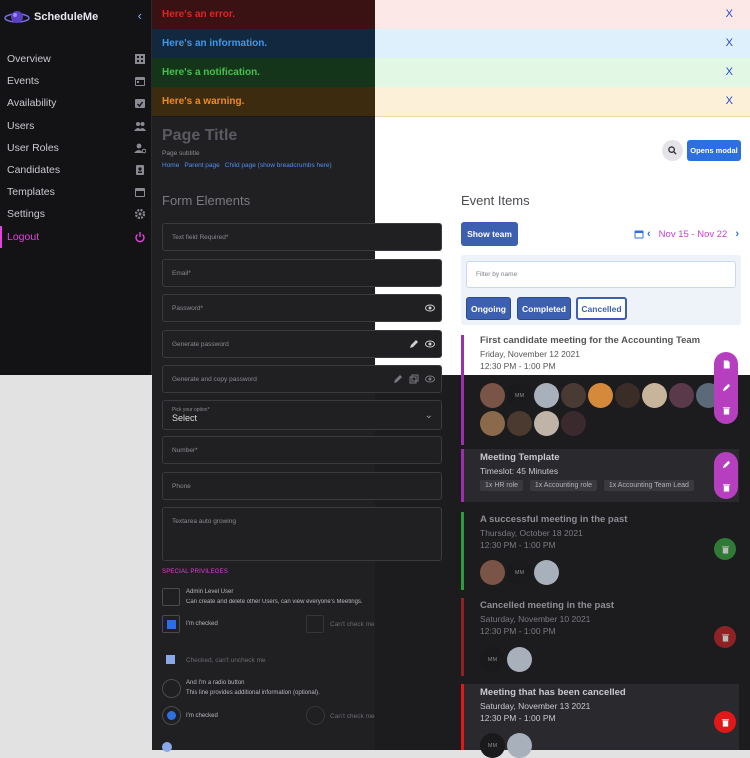 The width and height of the screenshot is (750, 758). Describe the element at coordinates (302, 450) in the screenshot. I see `number-field: Number*` at that location.